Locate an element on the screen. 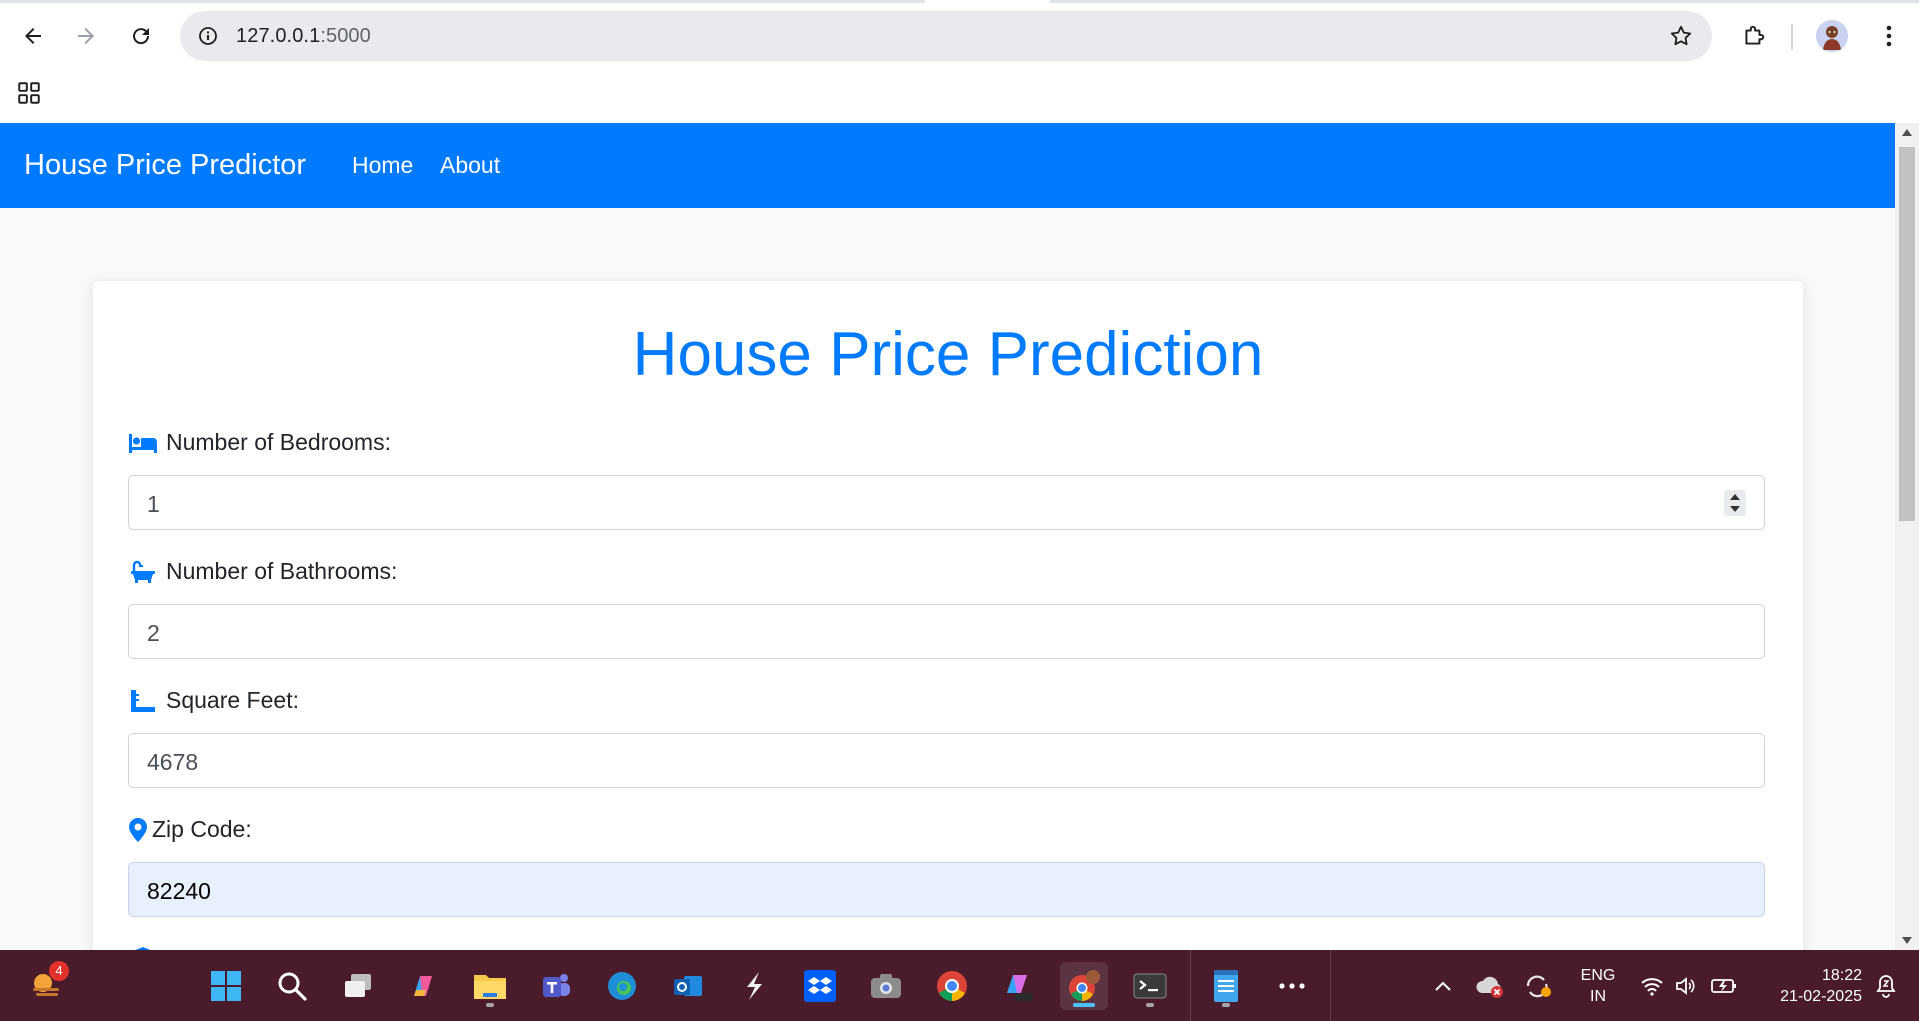  edge-app is located at coordinates (622, 986).